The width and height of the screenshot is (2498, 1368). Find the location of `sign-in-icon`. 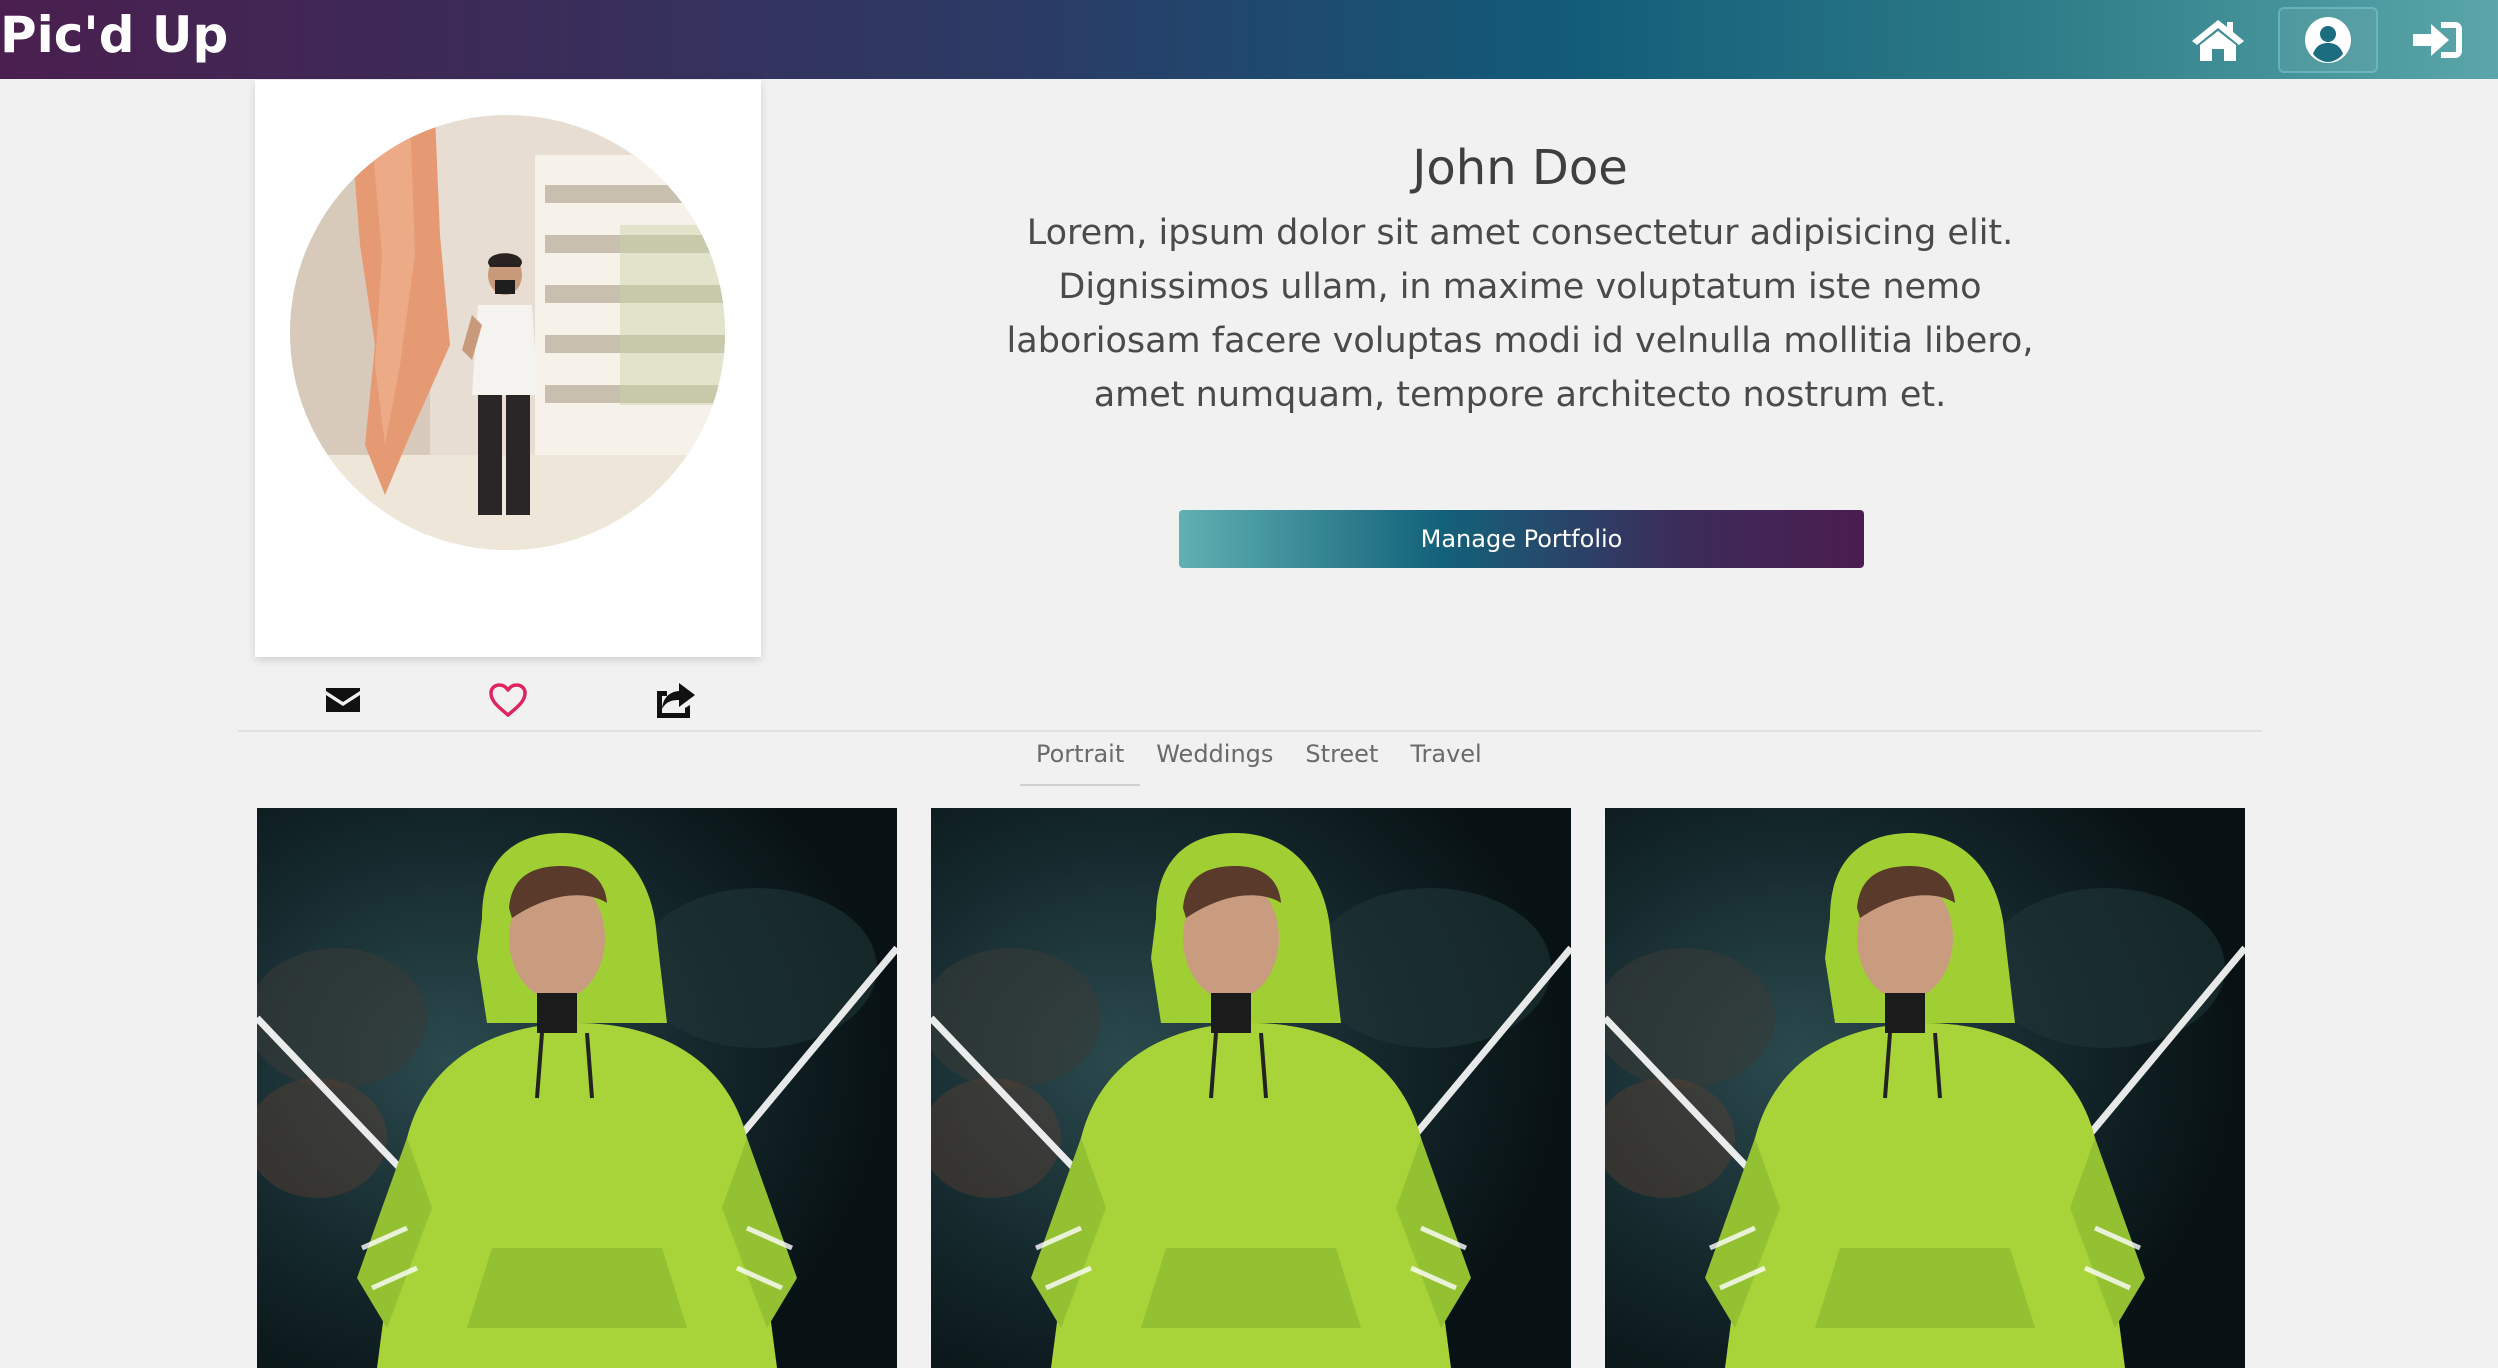

sign-in-icon is located at coordinates (2437, 39).